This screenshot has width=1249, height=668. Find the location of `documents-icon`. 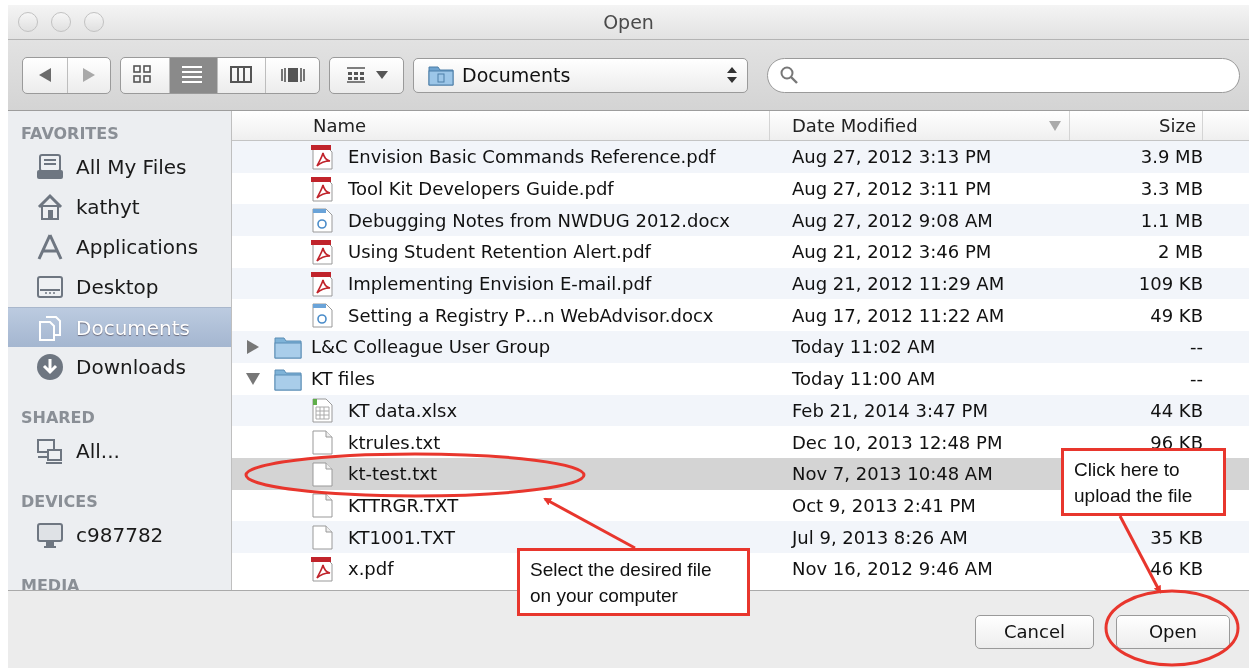

documents-icon is located at coordinates (50, 327).